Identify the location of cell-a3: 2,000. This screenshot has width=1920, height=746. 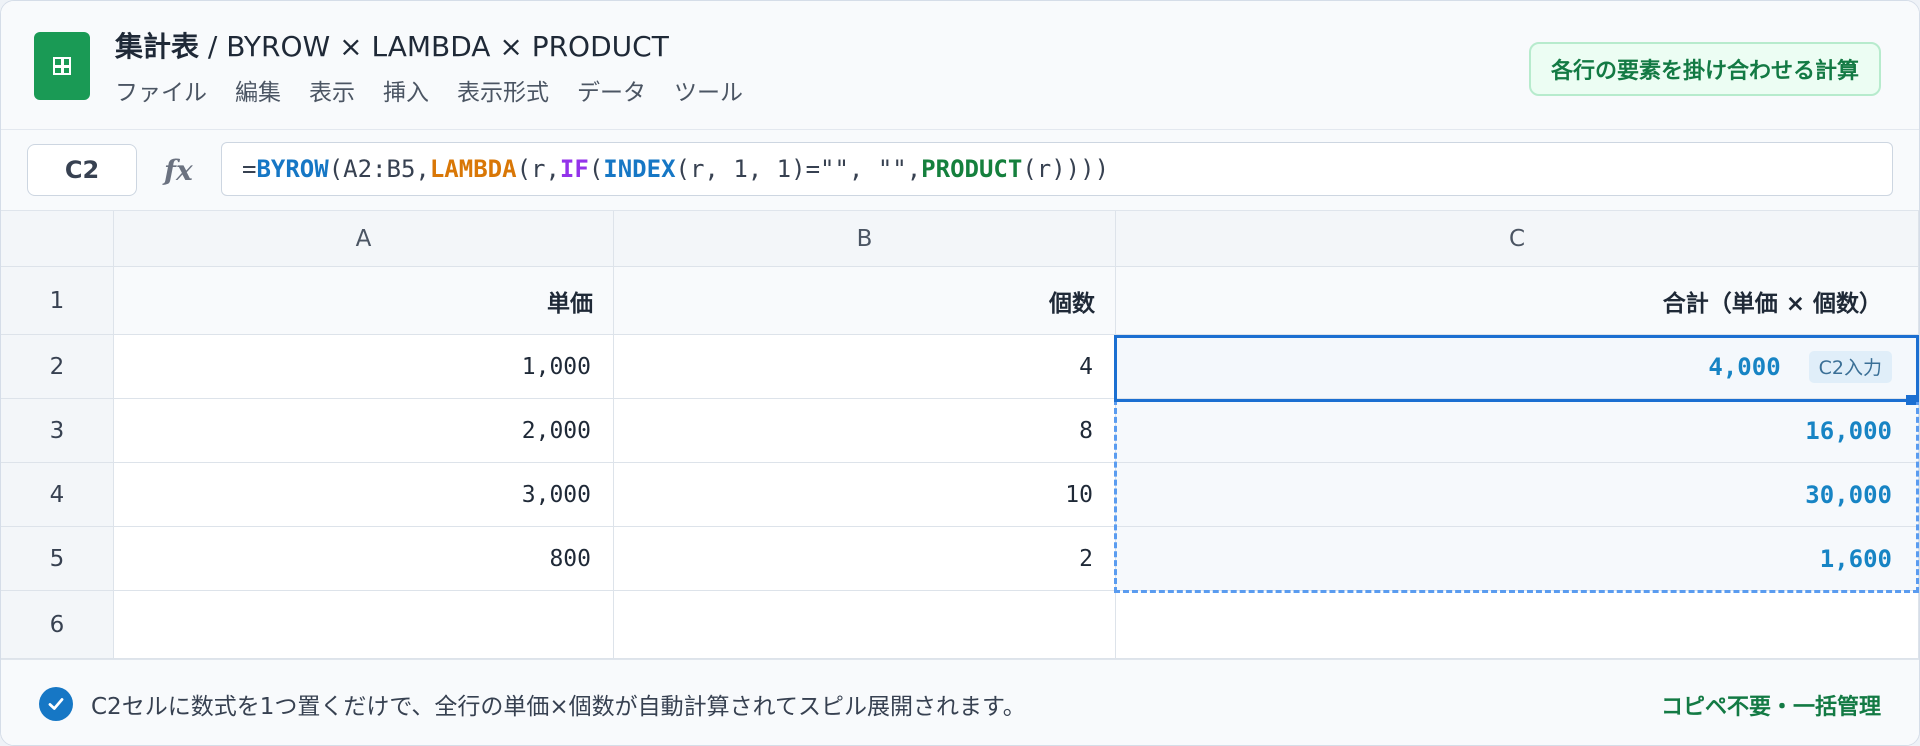
(364, 431).